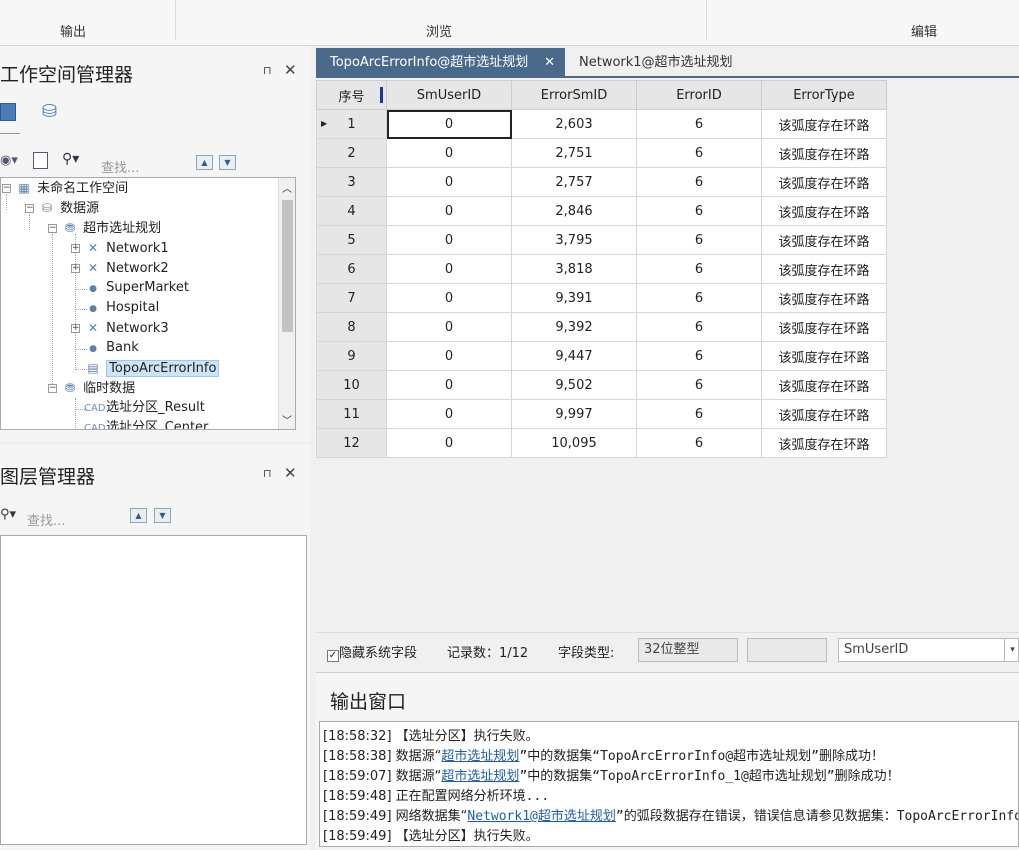 This screenshot has height=850, width=1019. Describe the element at coordinates (574, 443) in the screenshot. I see `table-cell: 10,095` at that location.